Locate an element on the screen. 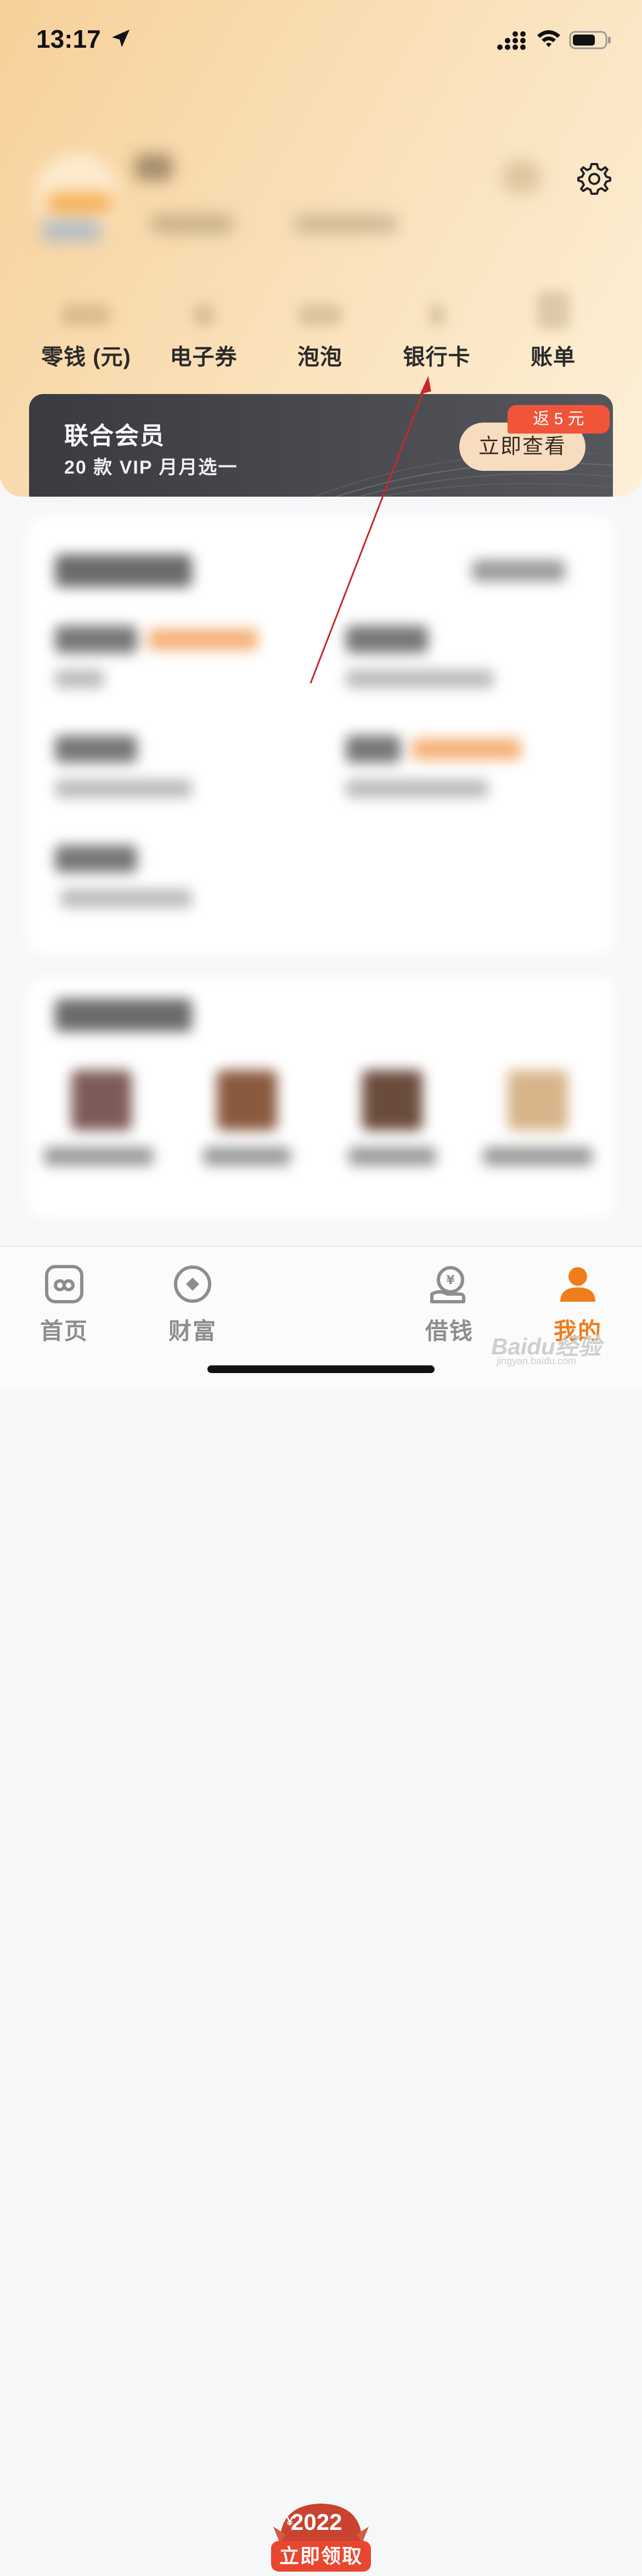 The width and height of the screenshot is (642, 2576). status-bar: 13:17 is located at coordinates (321, 41).